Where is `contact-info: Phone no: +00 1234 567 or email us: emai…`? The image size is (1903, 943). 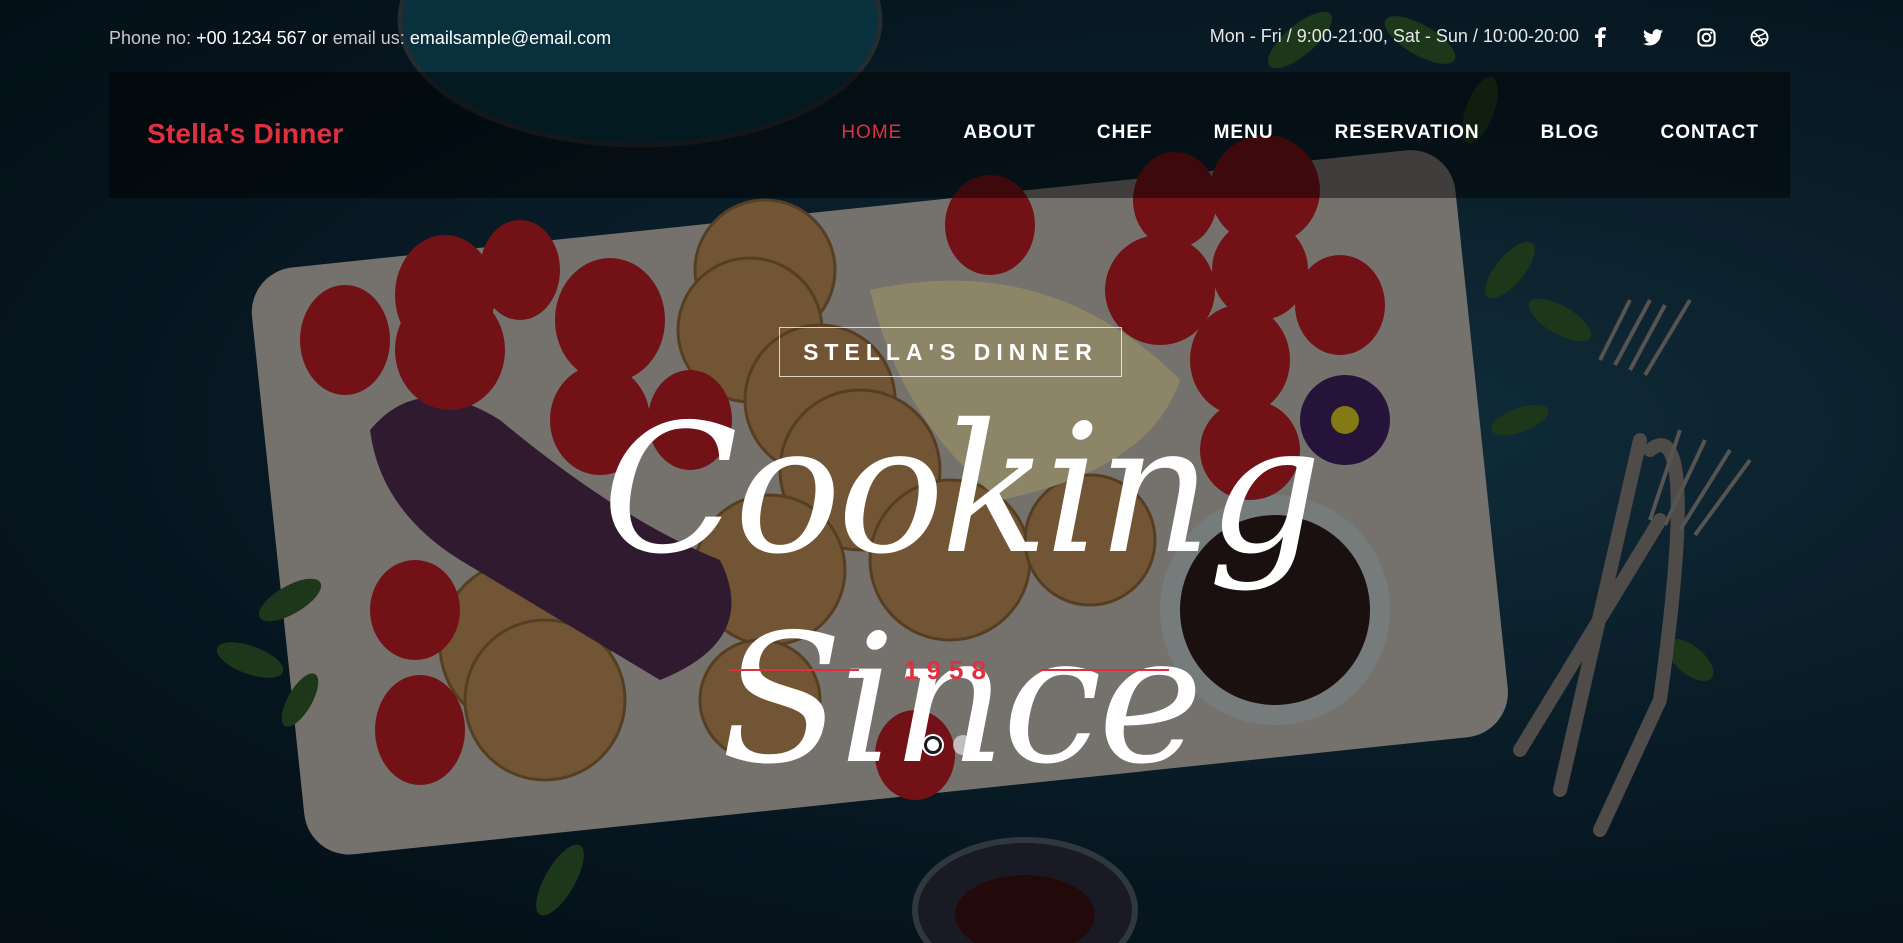
contact-info: Phone no: +00 1234 567 or email us: emai… is located at coordinates (360, 38).